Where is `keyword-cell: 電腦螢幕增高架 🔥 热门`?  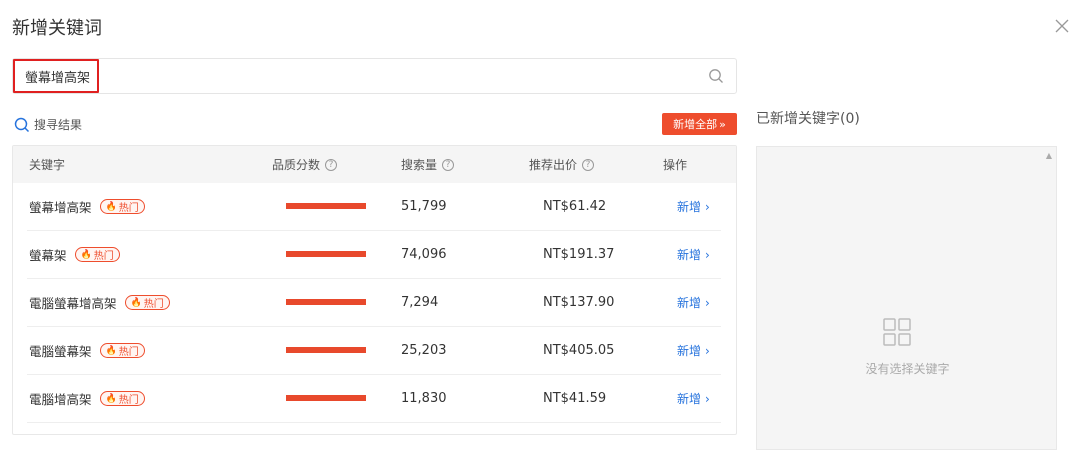 keyword-cell: 電腦螢幕增高架 🔥 热门 is located at coordinates (99, 302).